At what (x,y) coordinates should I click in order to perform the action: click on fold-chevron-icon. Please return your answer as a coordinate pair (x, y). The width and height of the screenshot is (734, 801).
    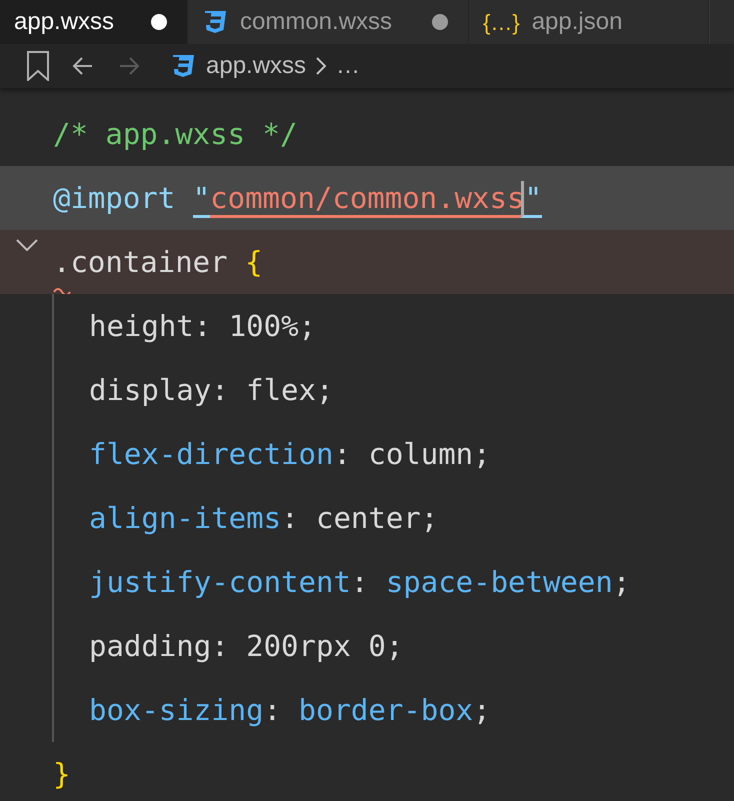
    Looking at the image, I should click on (27, 245).